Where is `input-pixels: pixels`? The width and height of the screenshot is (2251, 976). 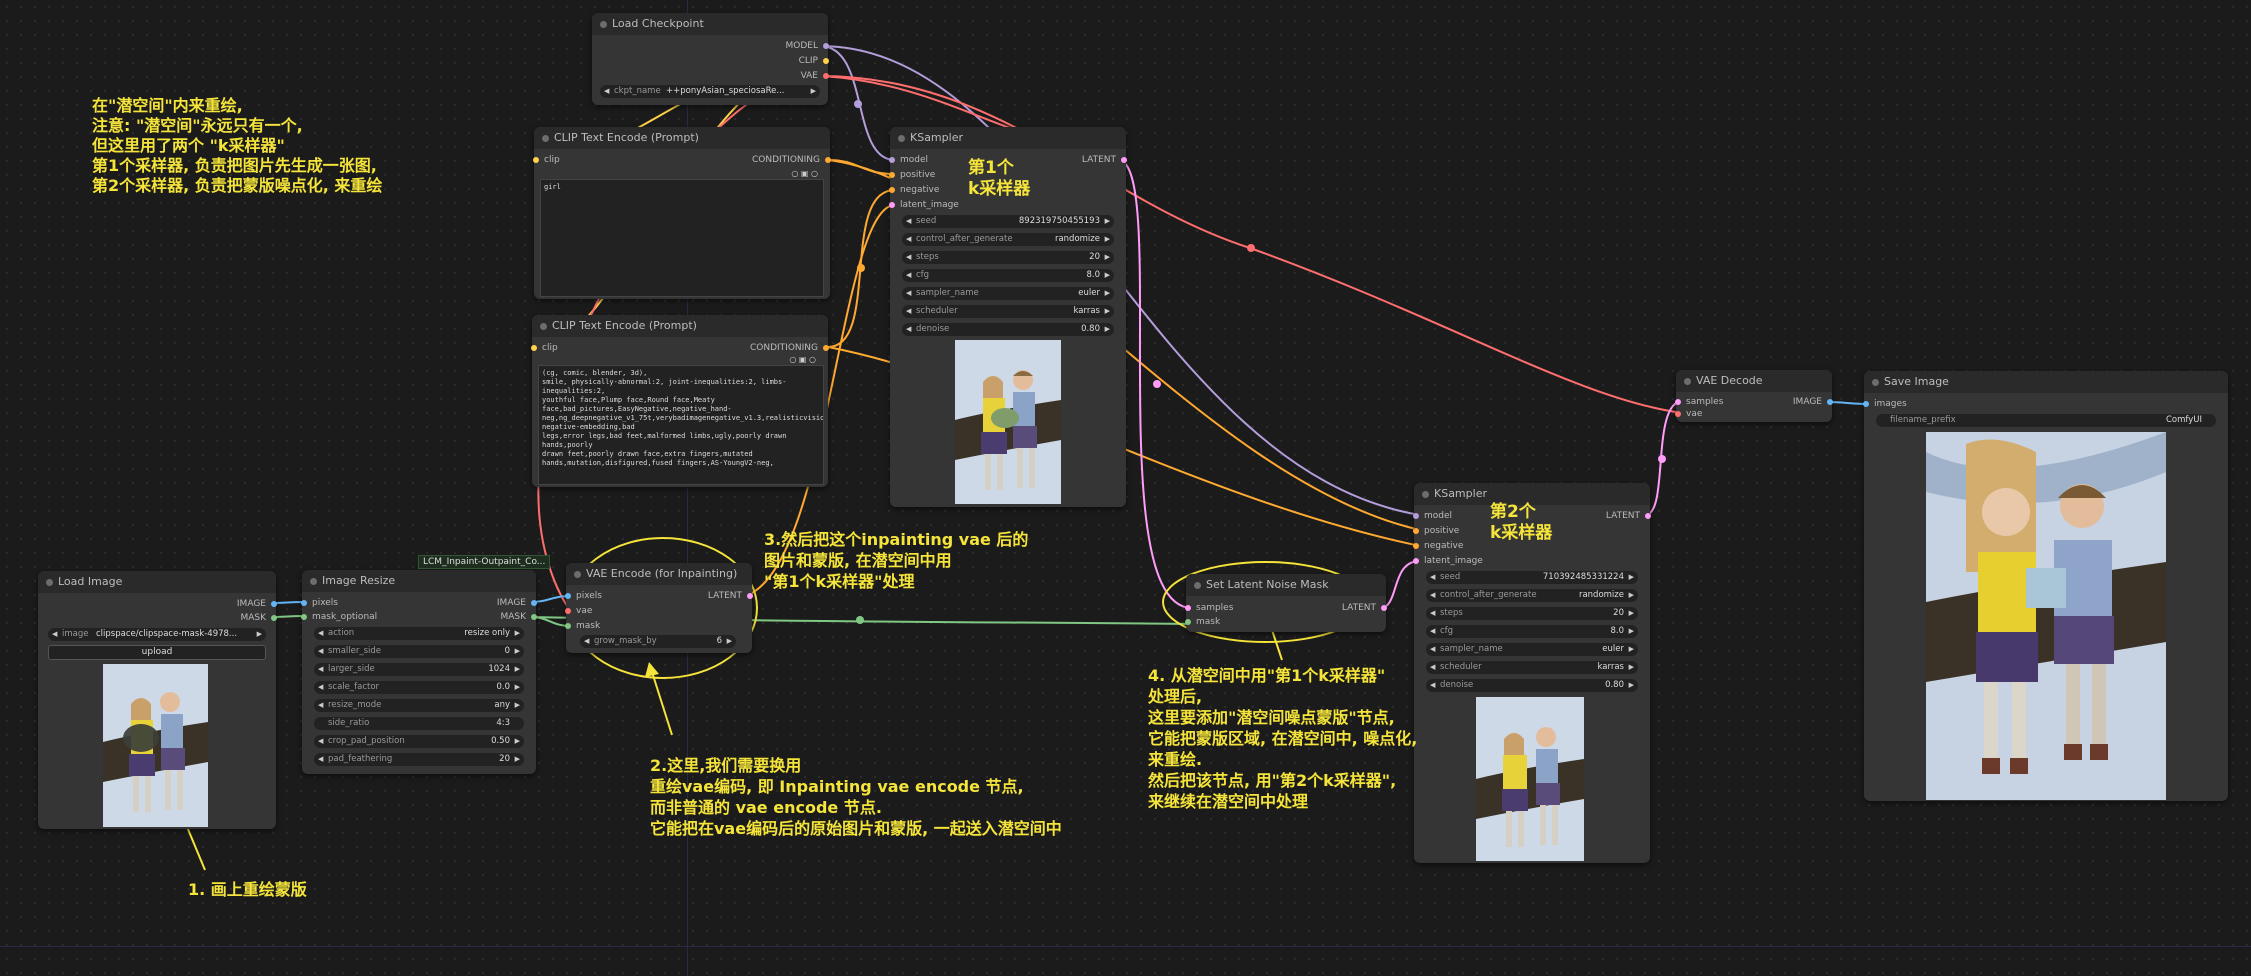
input-pixels: pixels is located at coordinates (319, 603).